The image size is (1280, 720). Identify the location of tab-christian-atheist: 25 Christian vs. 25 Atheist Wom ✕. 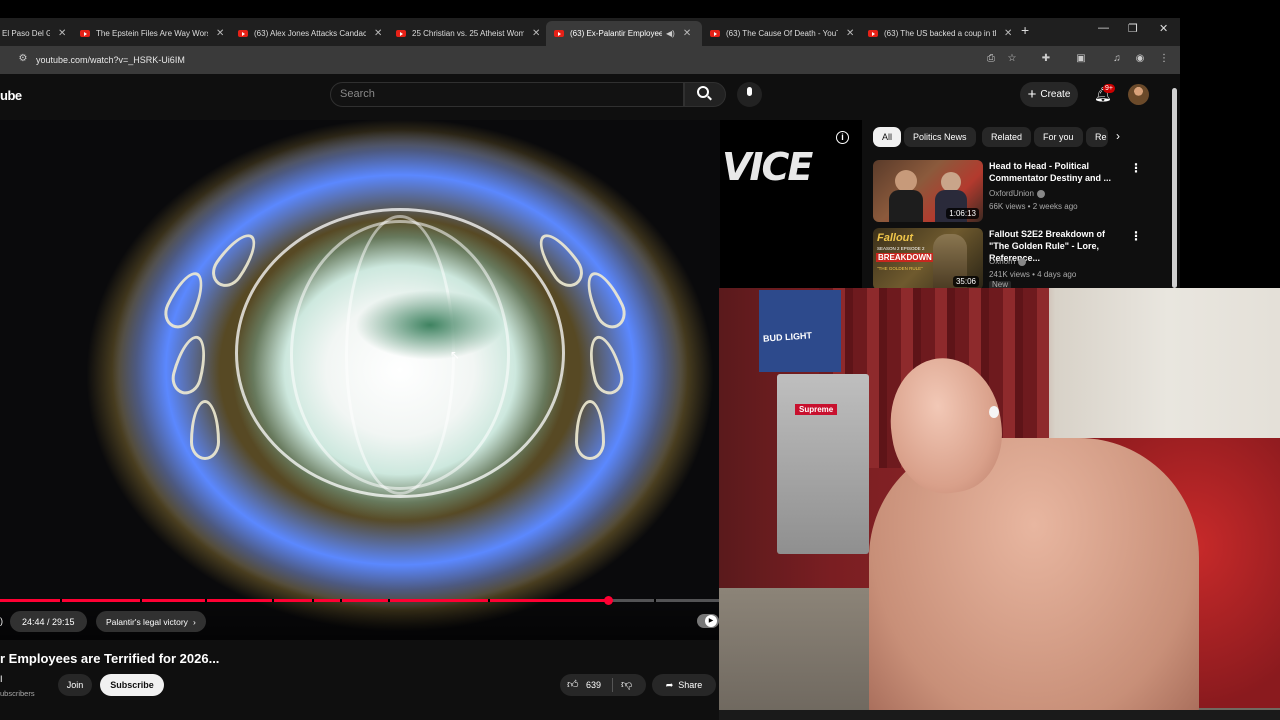
(468, 33).